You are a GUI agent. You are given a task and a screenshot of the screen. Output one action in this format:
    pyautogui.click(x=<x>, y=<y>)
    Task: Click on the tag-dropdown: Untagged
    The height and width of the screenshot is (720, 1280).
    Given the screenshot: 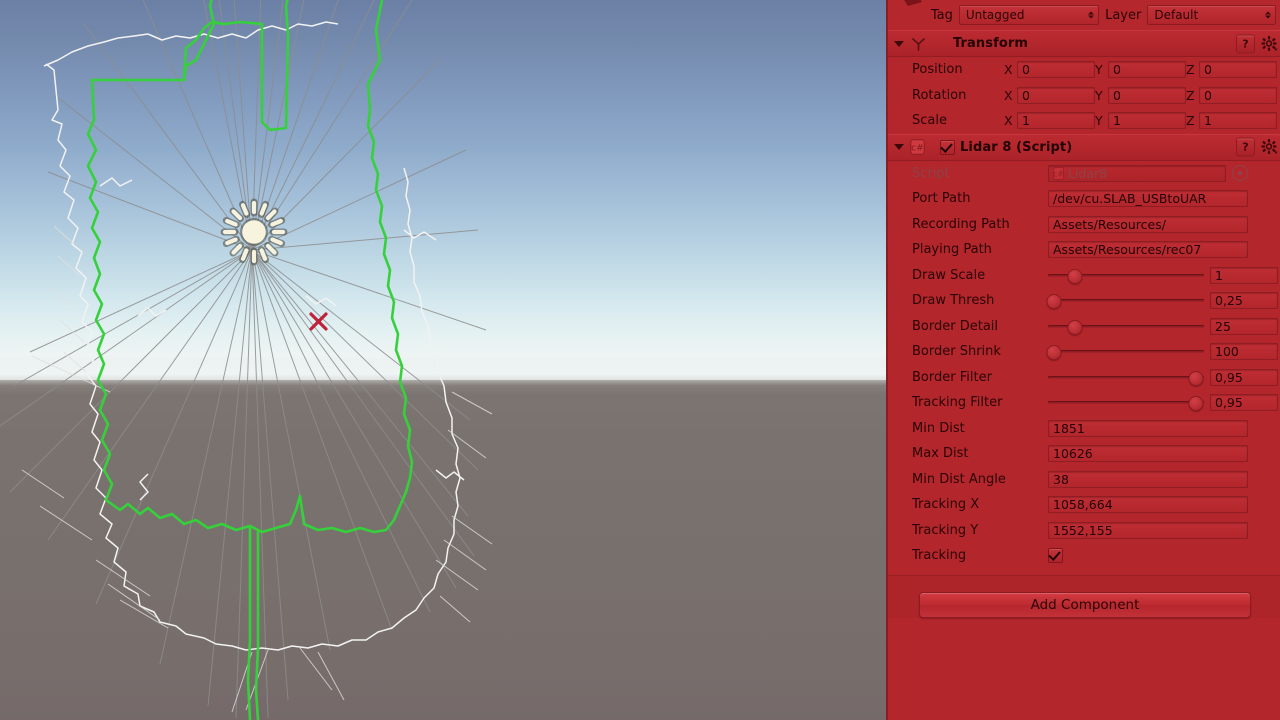 What is the action you would take?
    pyautogui.click(x=1029, y=15)
    